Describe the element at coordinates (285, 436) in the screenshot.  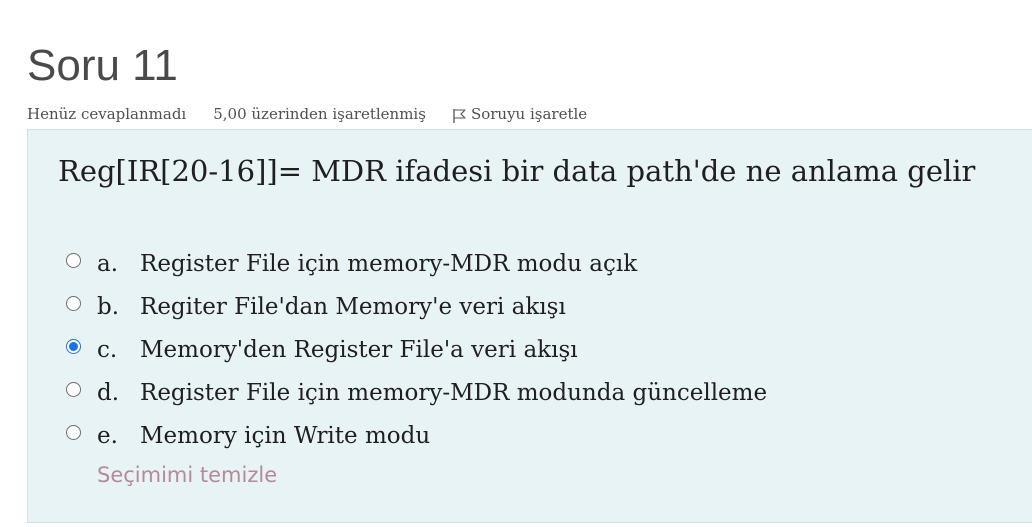
I see `answer-text: Memory için Write modu` at that location.